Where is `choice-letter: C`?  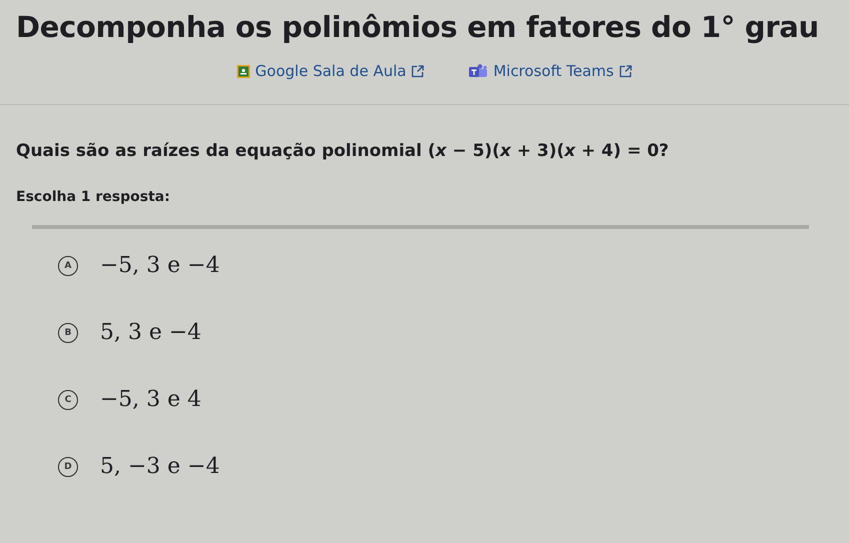
choice-letter: C is located at coordinates (68, 400).